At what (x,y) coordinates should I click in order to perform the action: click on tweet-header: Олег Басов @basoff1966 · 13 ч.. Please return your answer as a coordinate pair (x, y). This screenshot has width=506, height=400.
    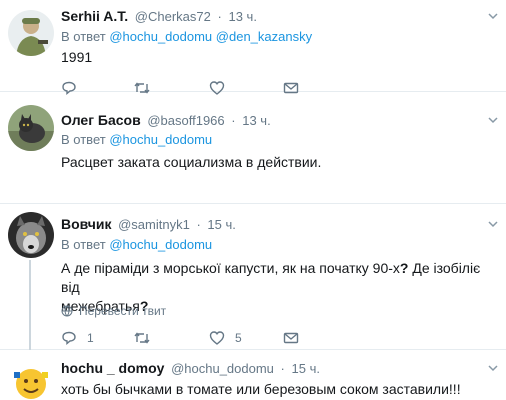
    Looking at the image, I should click on (166, 120).